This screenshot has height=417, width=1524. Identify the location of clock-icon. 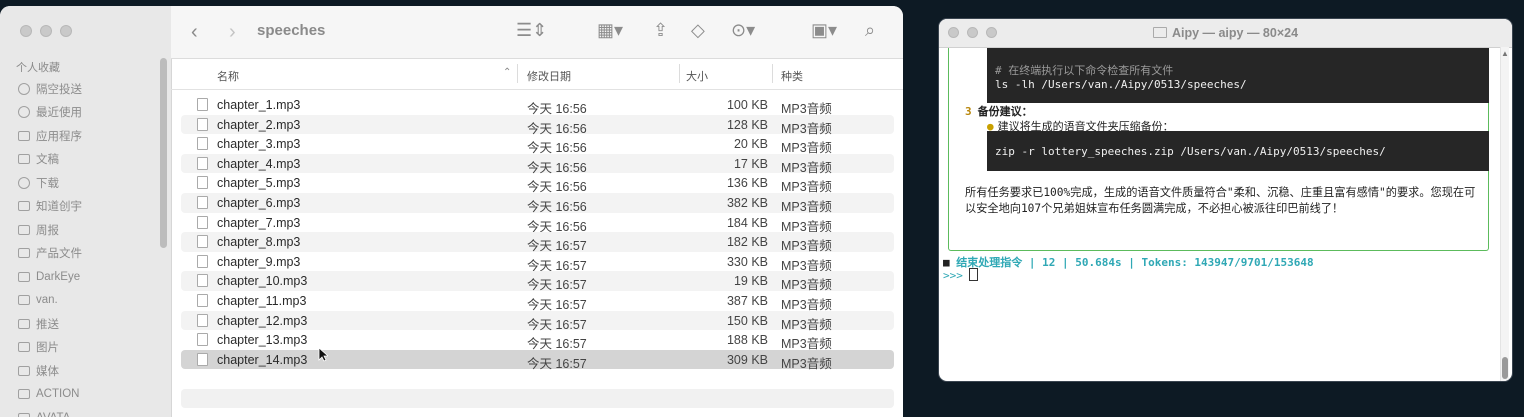
(24, 112).